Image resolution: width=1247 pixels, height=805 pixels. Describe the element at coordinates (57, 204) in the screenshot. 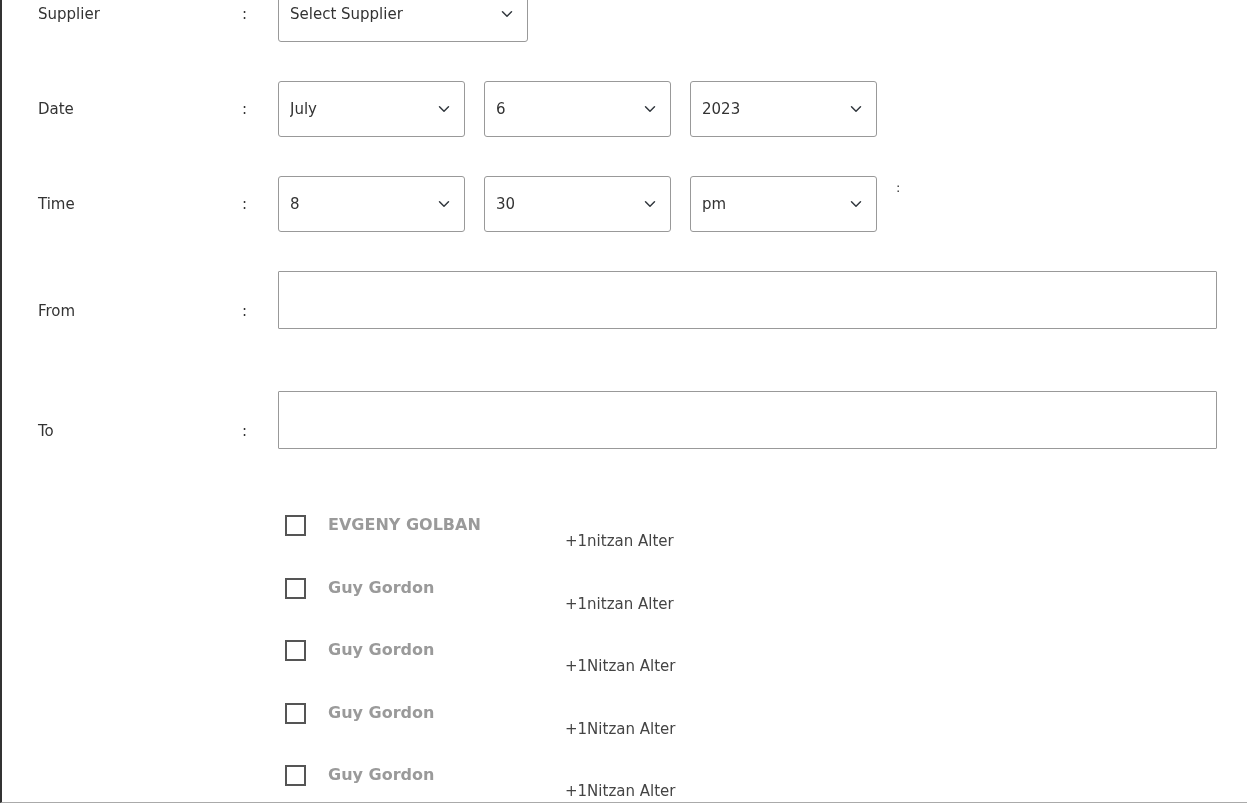

I see `field-label: Time` at that location.